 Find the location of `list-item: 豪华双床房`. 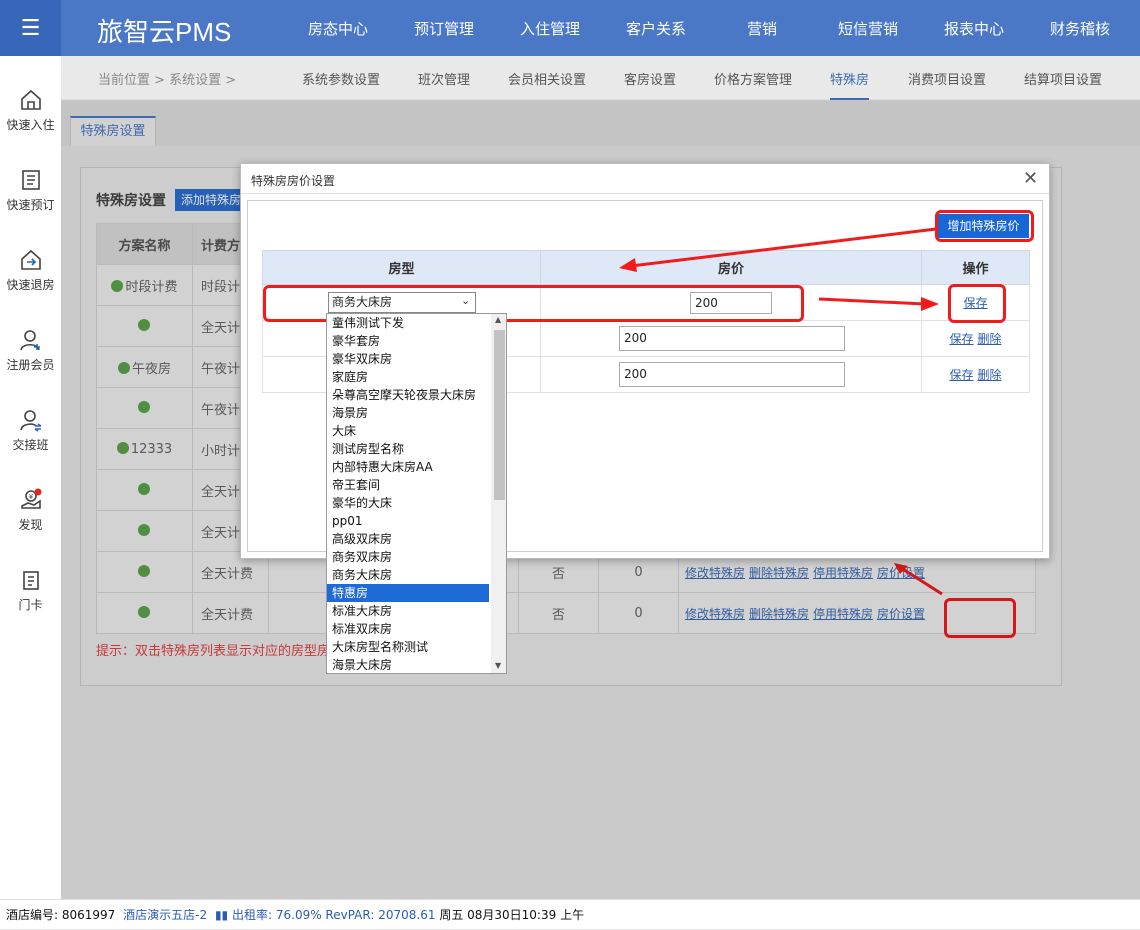

list-item: 豪华双床房 is located at coordinates (408, 359).